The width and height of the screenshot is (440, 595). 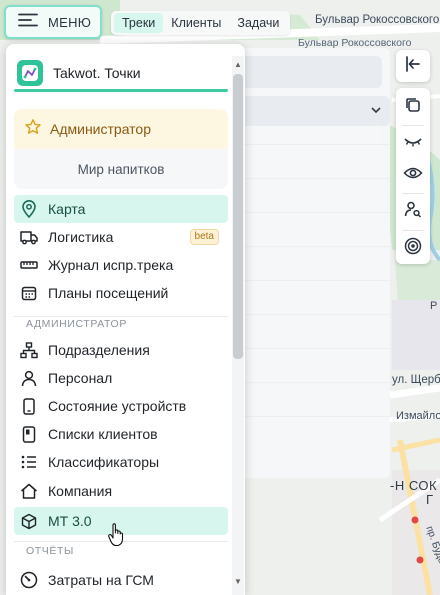 What do you see at coordinates (416, 380) in the screenshot?
I see `map-street-label: ул. Щерб` at bounding box center [416, 380].